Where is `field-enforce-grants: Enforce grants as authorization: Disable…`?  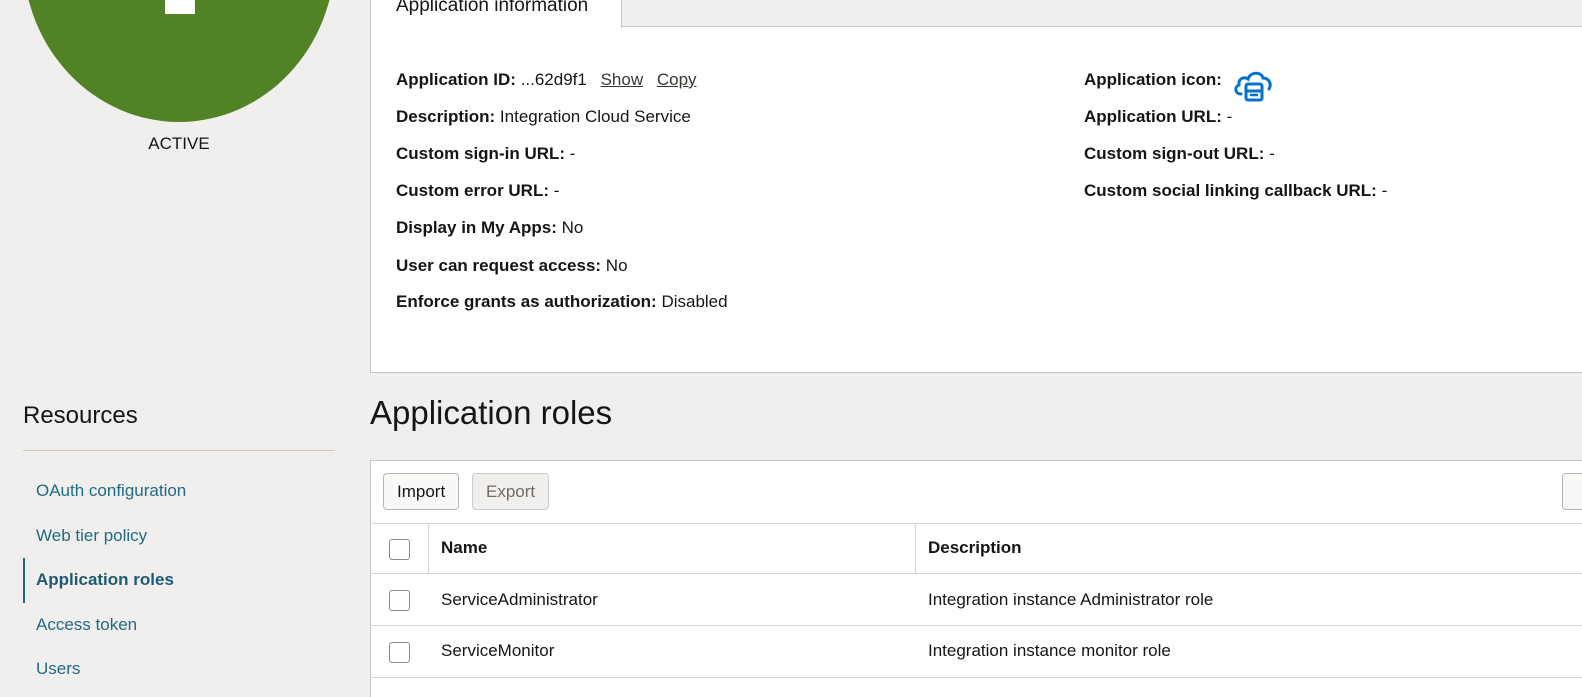 field-enforce-grants: Enforce grants as authorization: Disable… is located at coordinates (562, 302).